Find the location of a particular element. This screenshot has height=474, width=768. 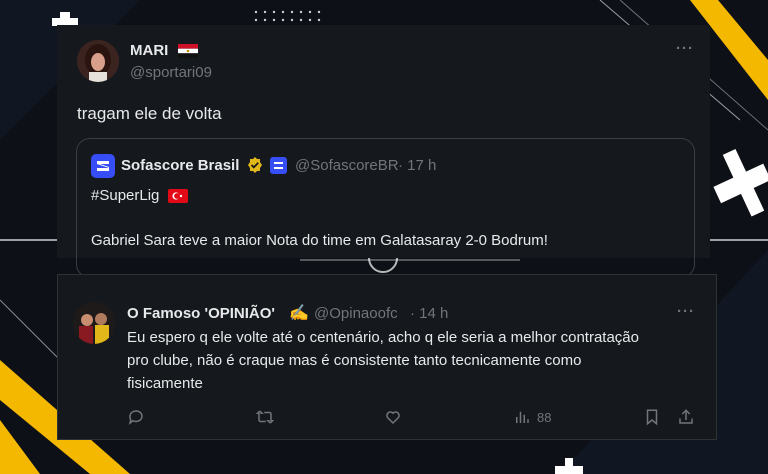

comment-icon is located at coordinates (135, 417).